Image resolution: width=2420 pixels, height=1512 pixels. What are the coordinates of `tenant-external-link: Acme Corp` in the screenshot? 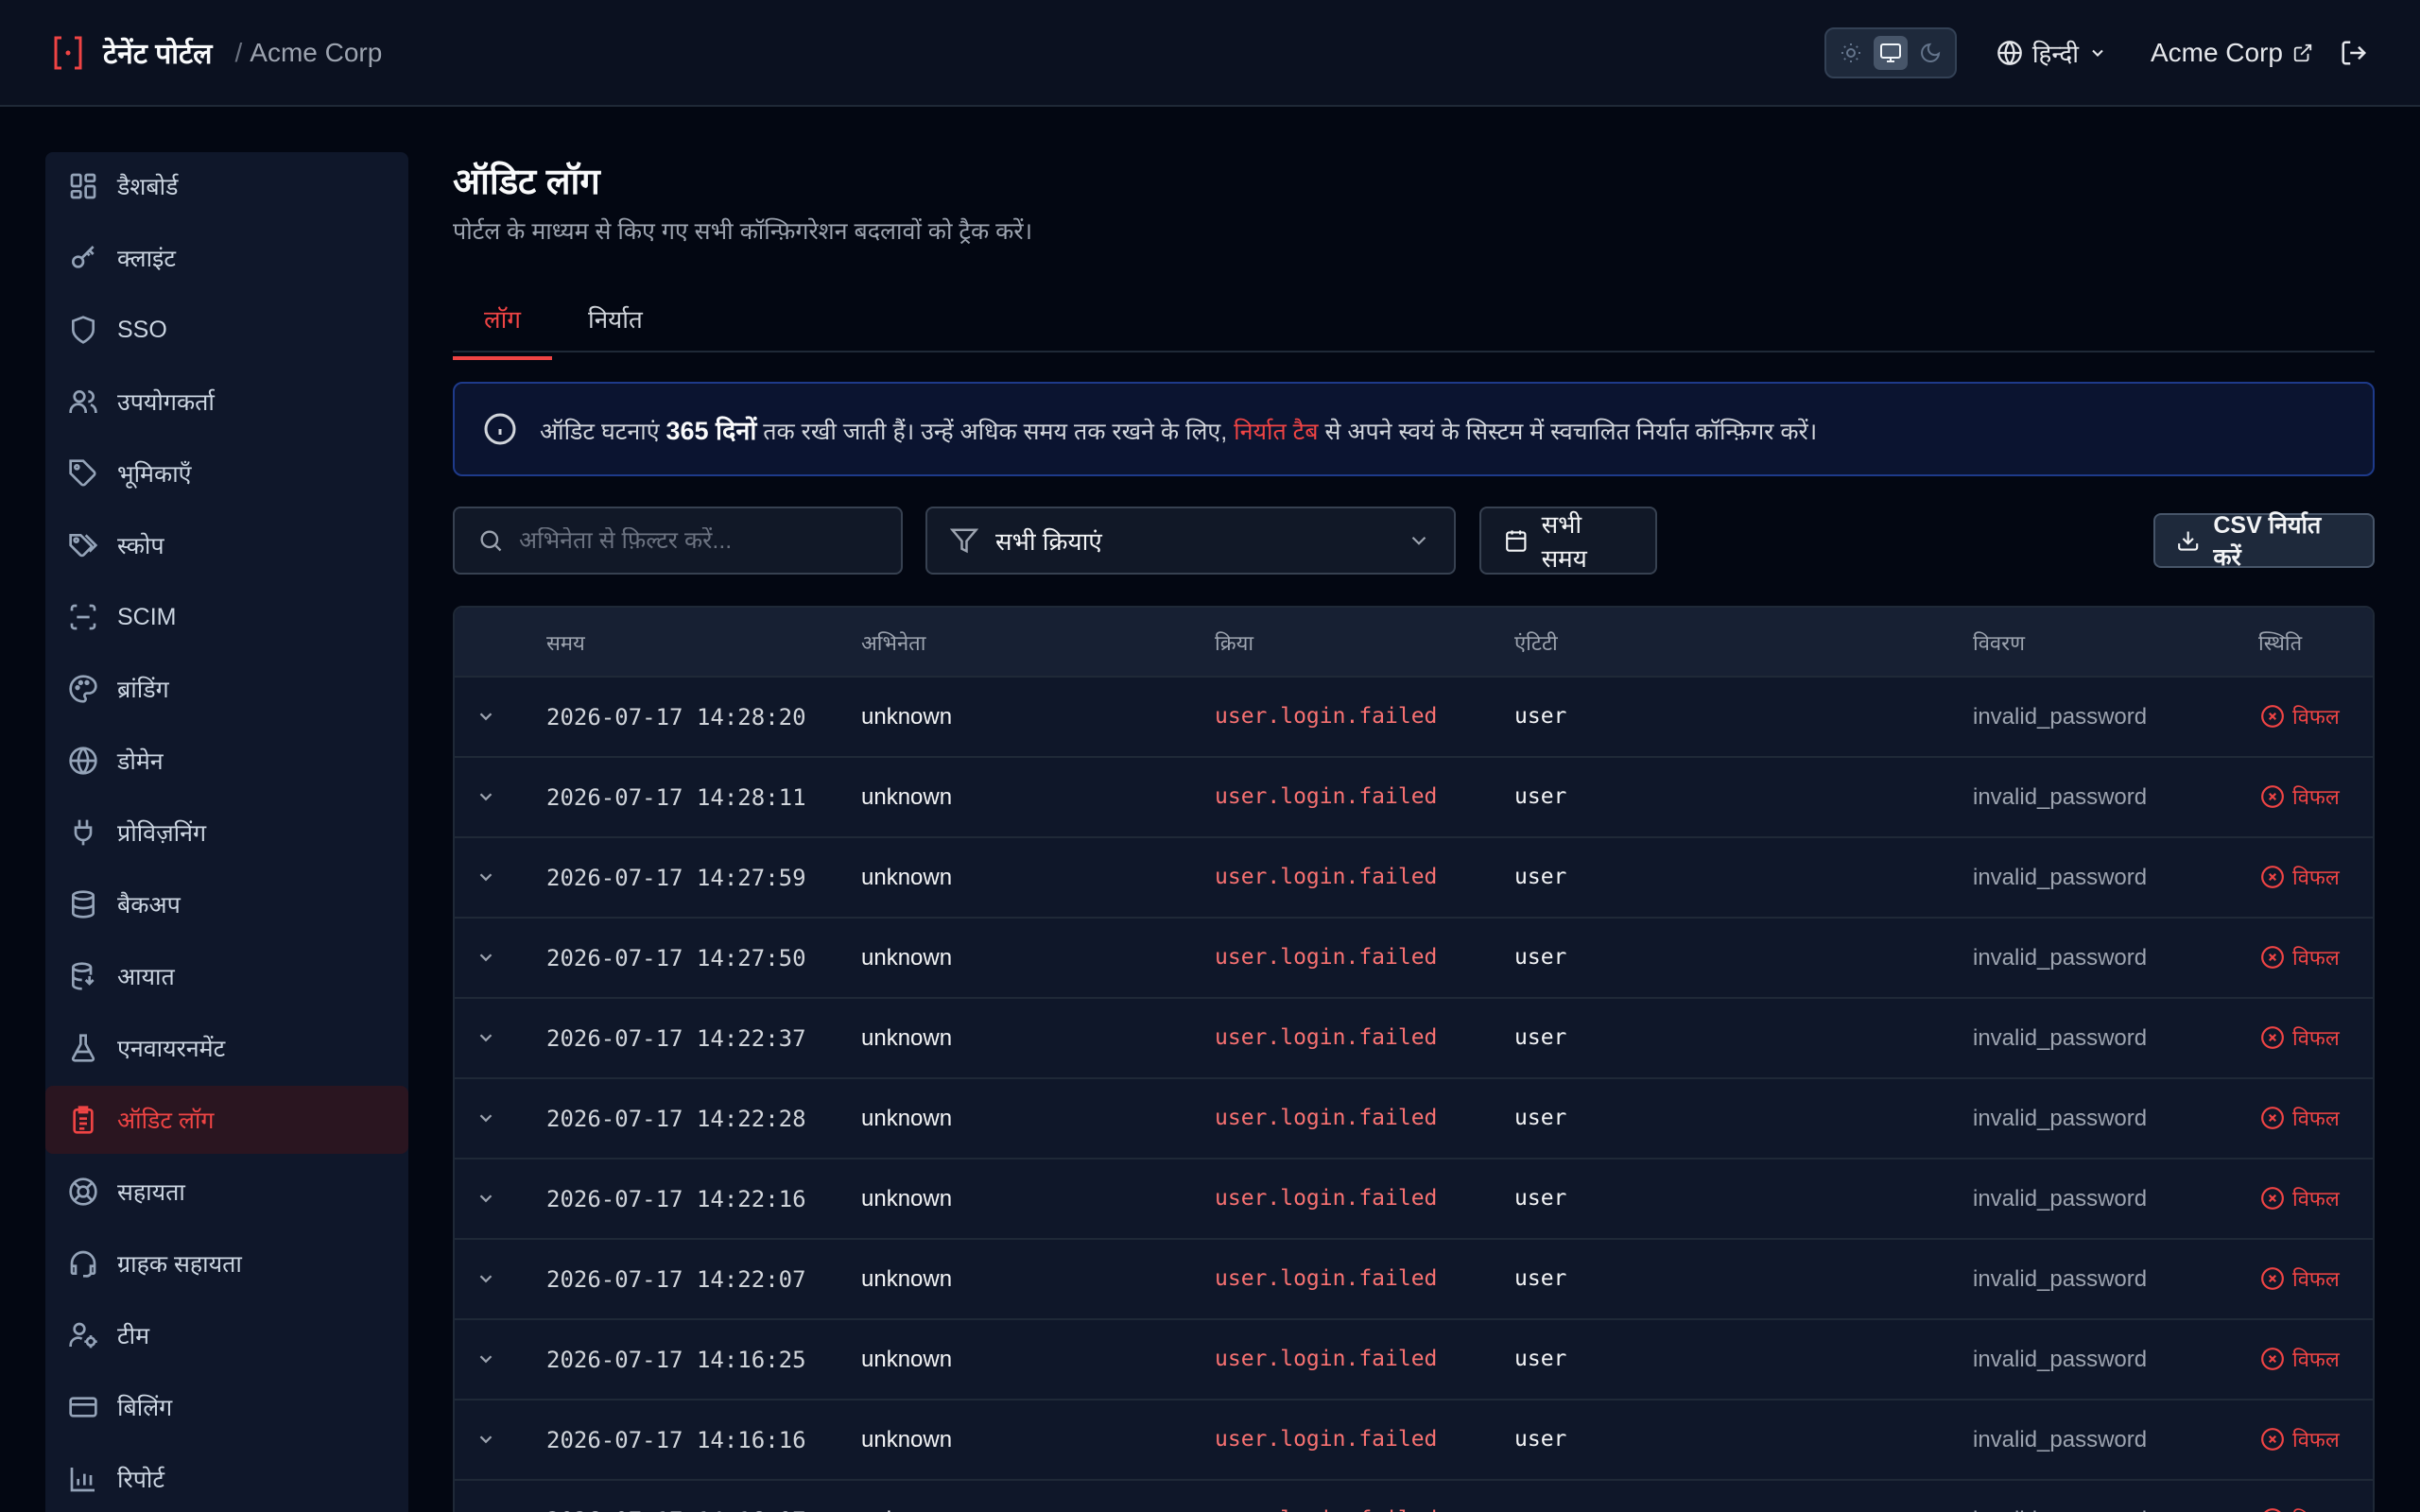 It's located at (2232, 53).